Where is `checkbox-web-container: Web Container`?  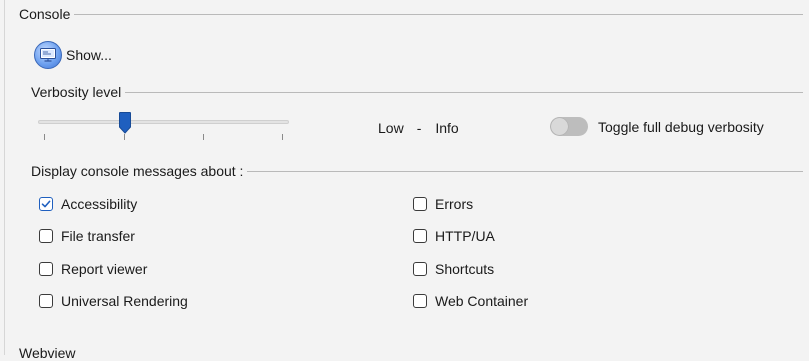 checkbox-web-container: Web Container is located at coordinates (470, 301).